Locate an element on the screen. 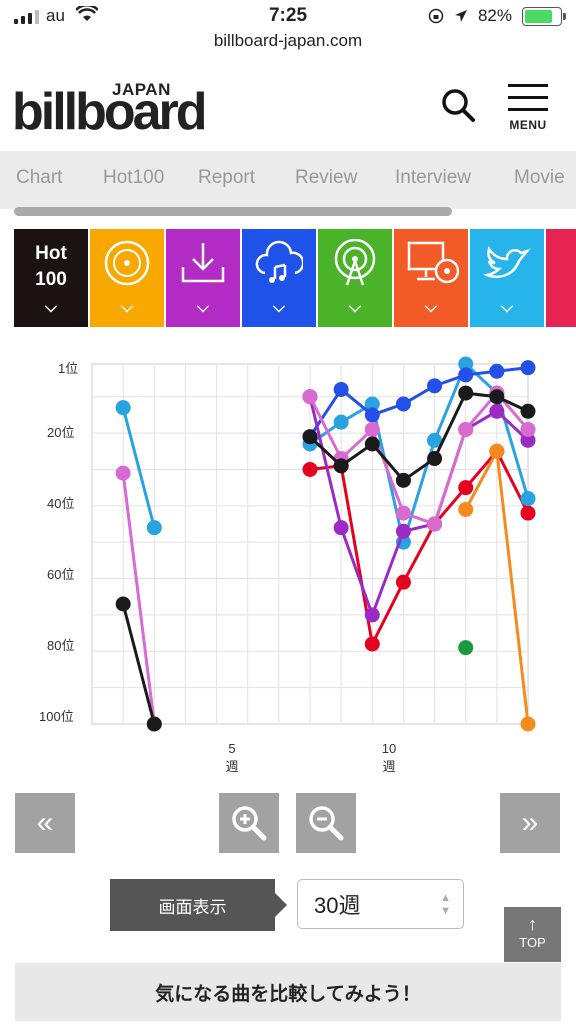 This screenshot has width=576, height=1024. prev-period-button: « is located at coordinates (45, 823).